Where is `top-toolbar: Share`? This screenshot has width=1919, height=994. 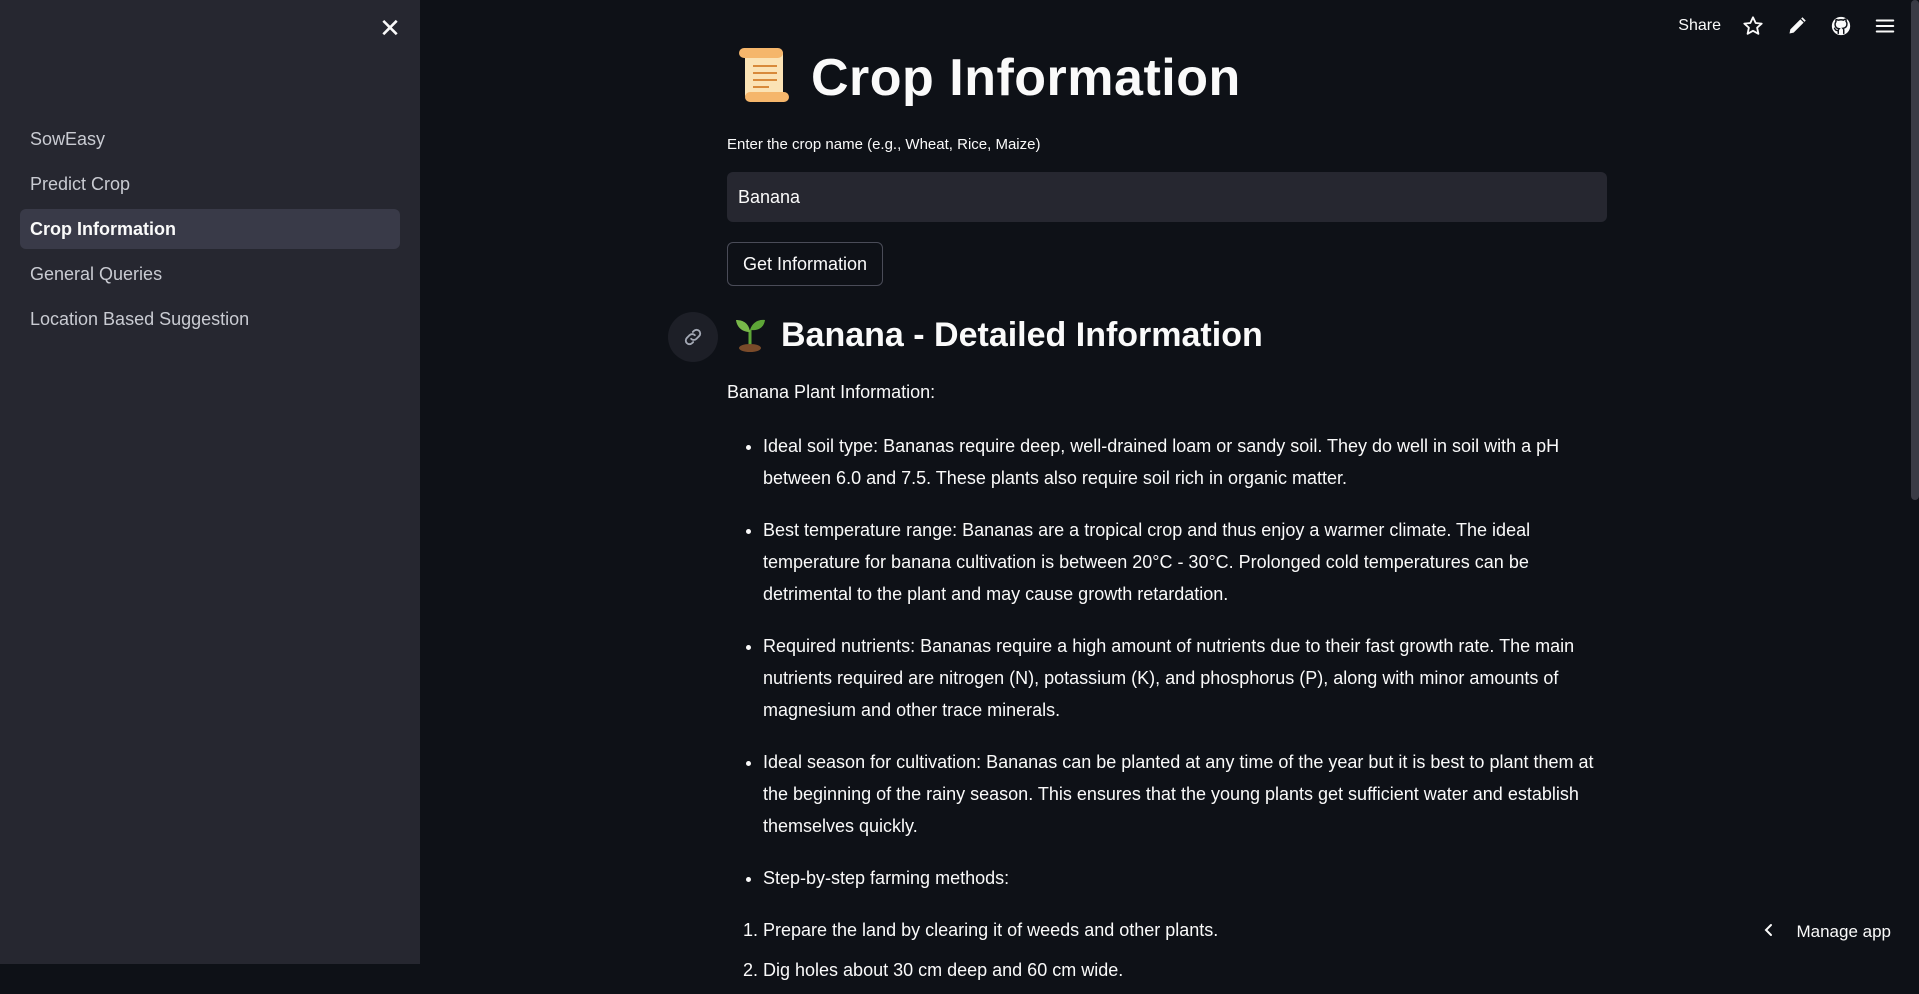 top-toolbar: Share is located at coordinates (1787, 26).